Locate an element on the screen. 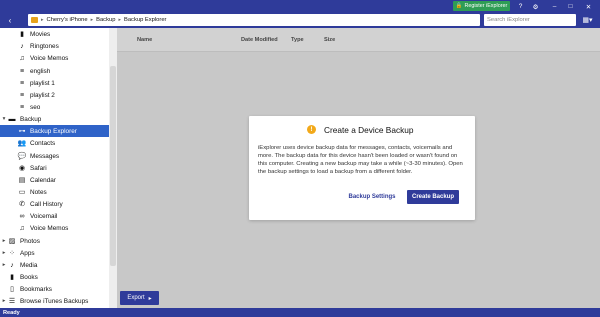 The image size is (600, 317). sidebar-item-label: playlist 2 is located at coordinates (42, 95).